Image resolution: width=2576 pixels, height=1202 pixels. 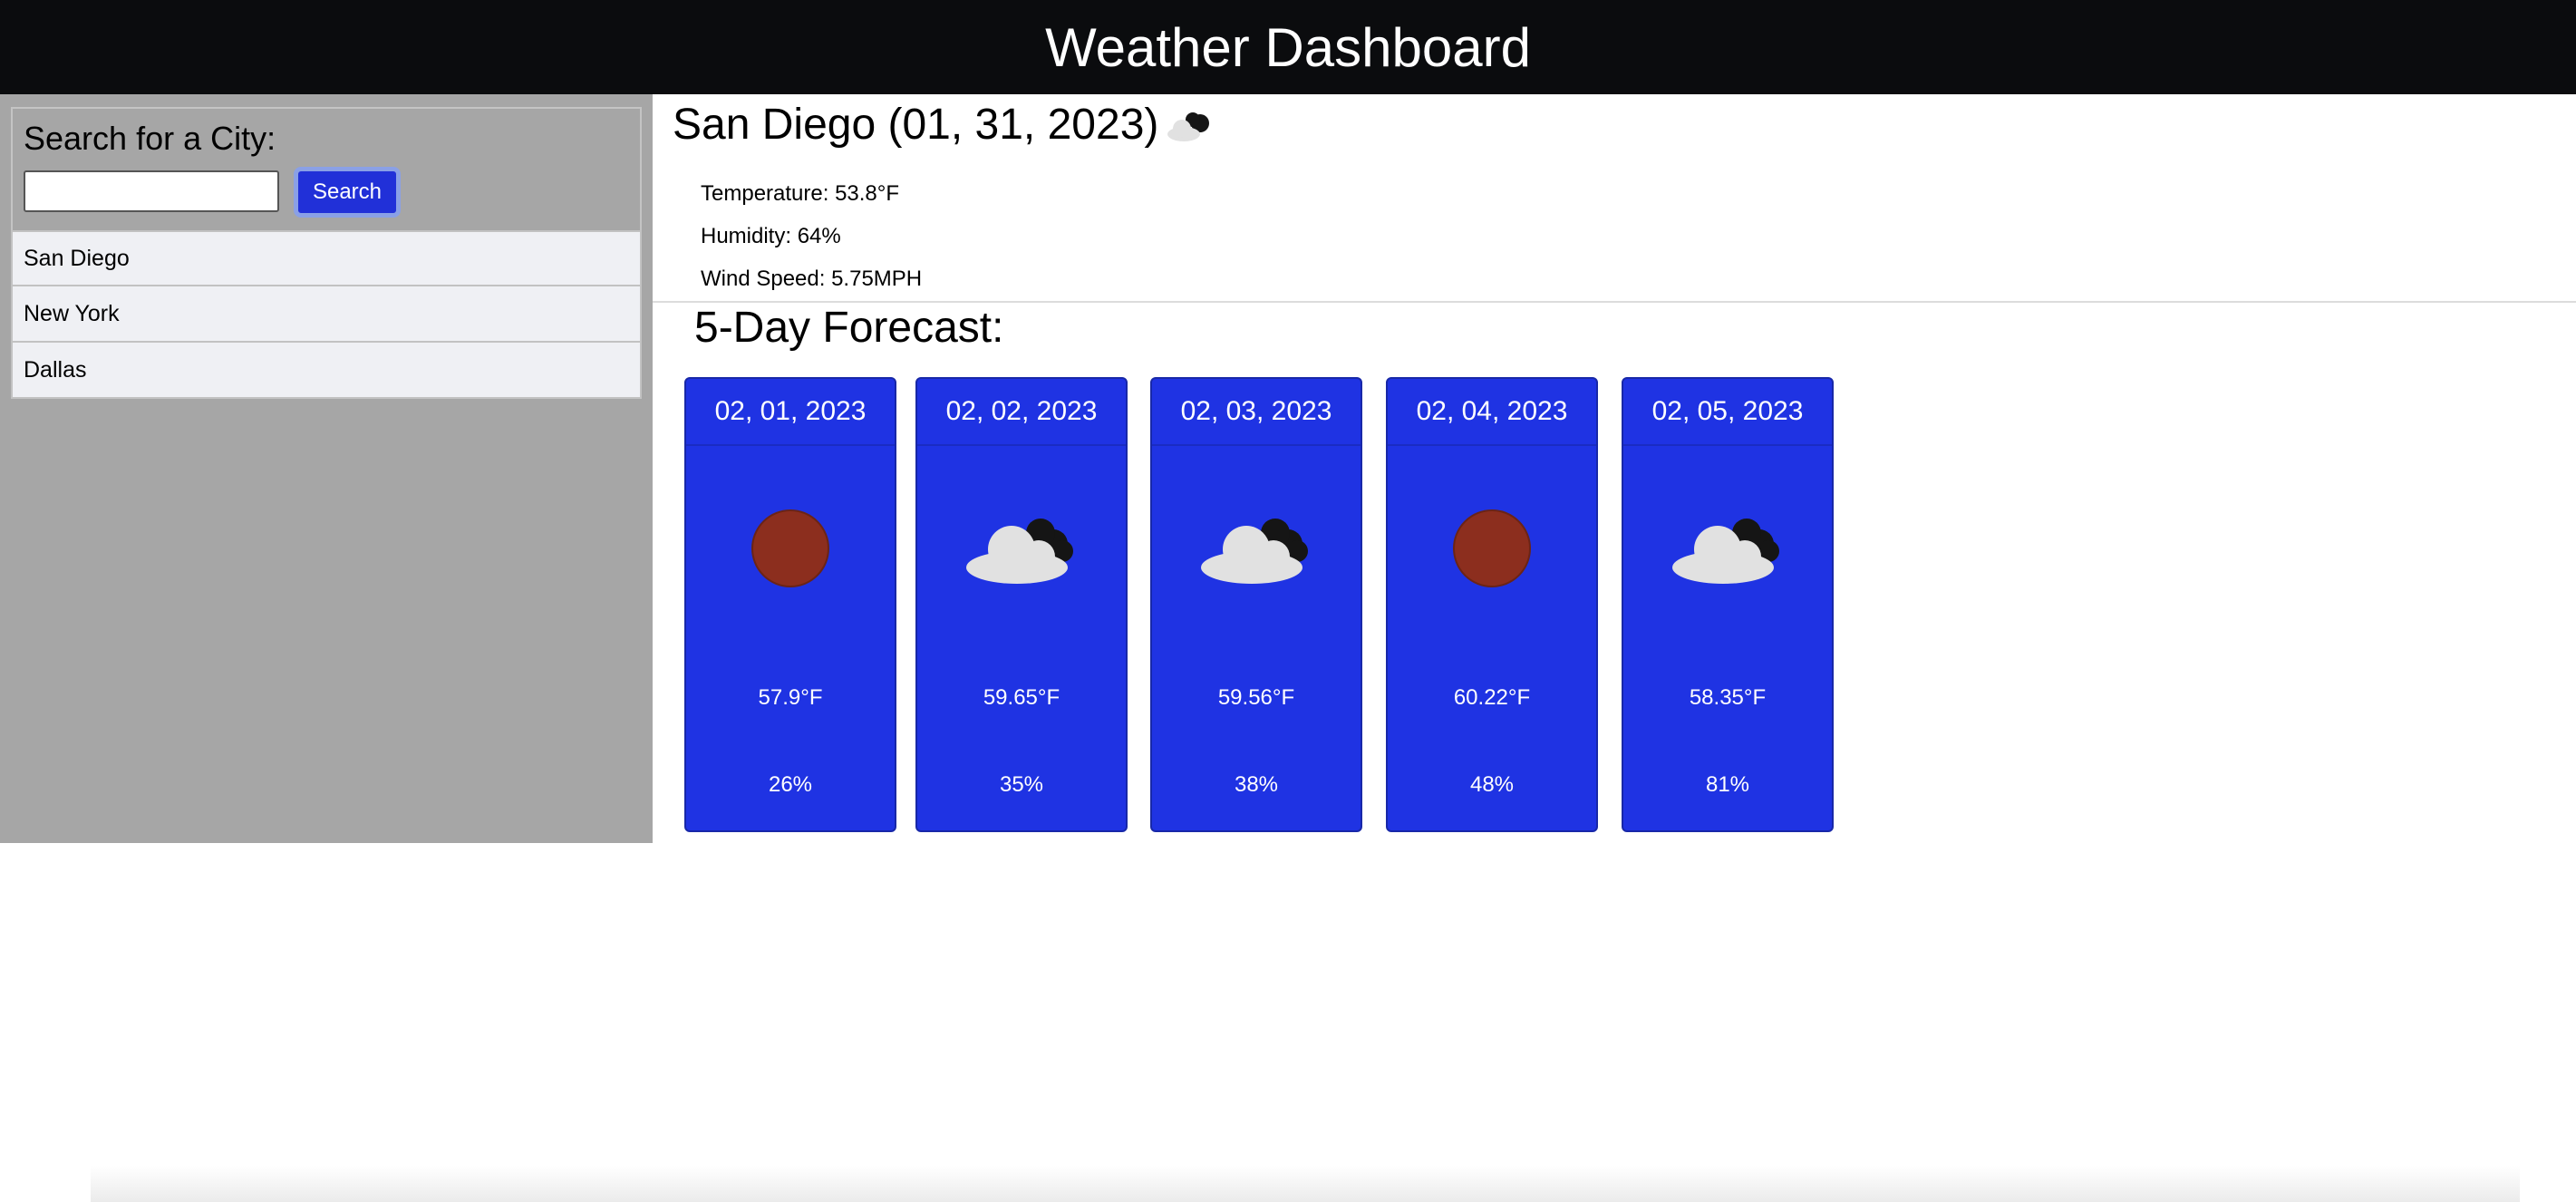 I want to click on forecast-temperature: 60.22°F, so click(x=1492, y=697).